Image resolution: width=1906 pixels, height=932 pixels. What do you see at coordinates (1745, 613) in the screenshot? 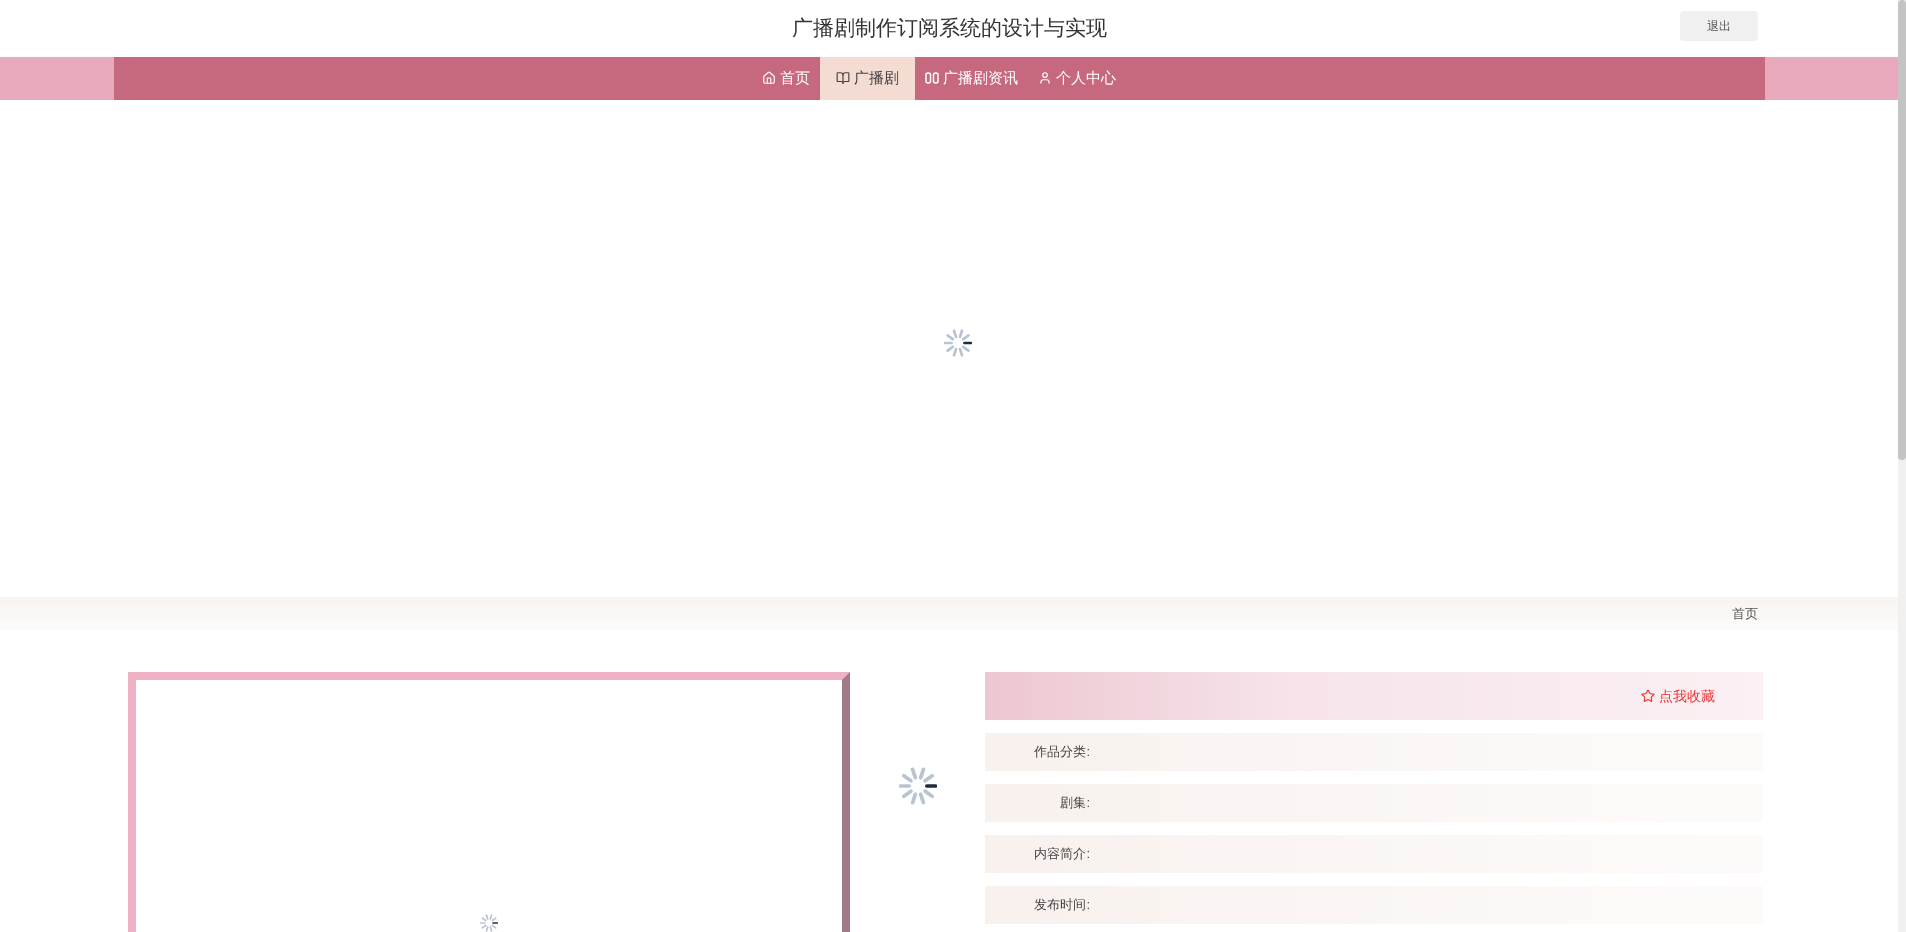
I see `breadcrumb-link: 首页` at bounding box center [1745, 613].